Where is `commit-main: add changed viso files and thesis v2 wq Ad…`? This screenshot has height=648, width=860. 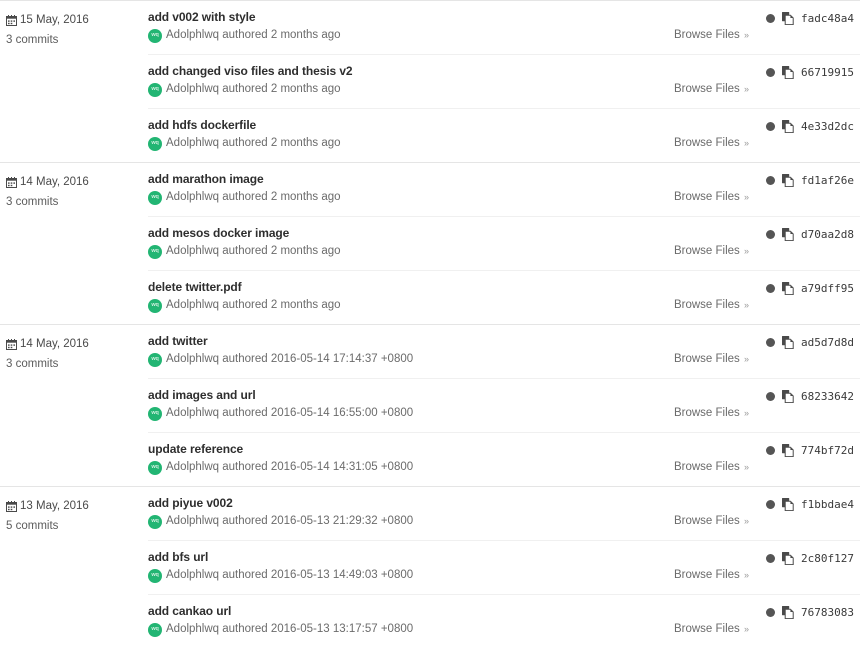 commit-main: add changed viso files and thesis v2 wq Ad… is located at coordinates (376, 80).